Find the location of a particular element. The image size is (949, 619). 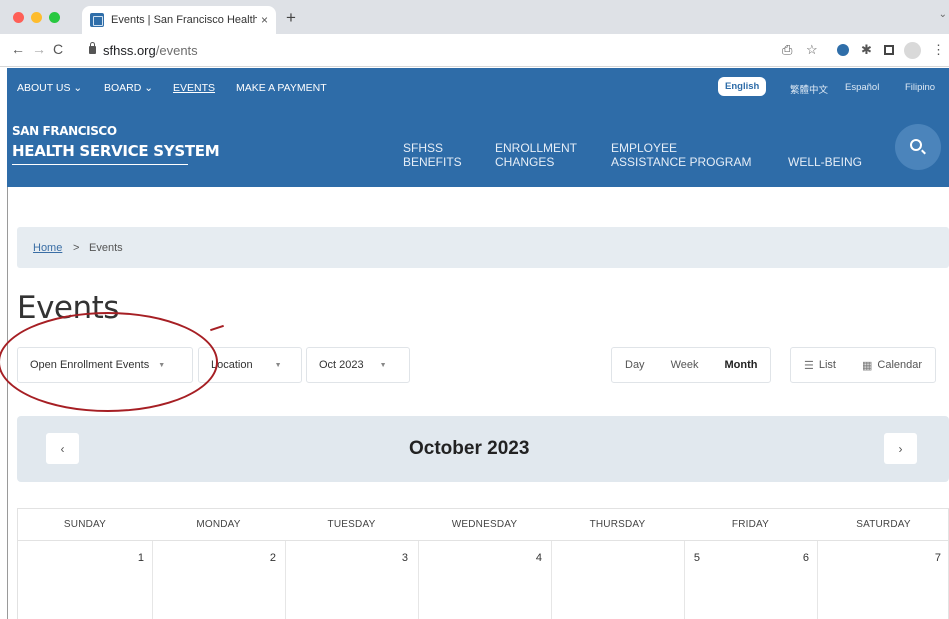

mainnav-sfhss-benefits: SFHSS BENEFITS is located at coordinates (432, 155).